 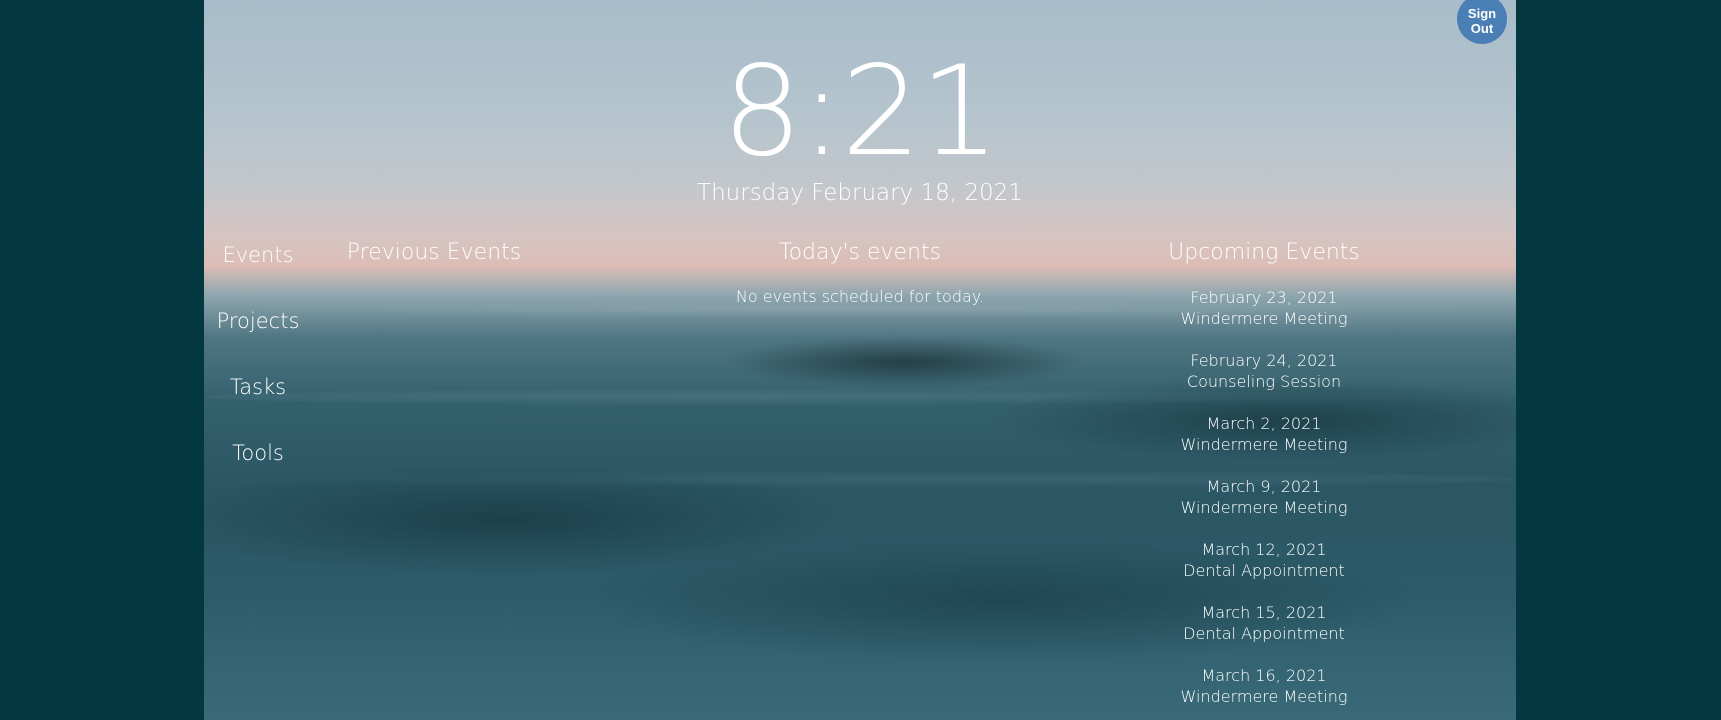 I want to click on upcoming-event-date: February 23, 2021, so click(x=1264, y=297).